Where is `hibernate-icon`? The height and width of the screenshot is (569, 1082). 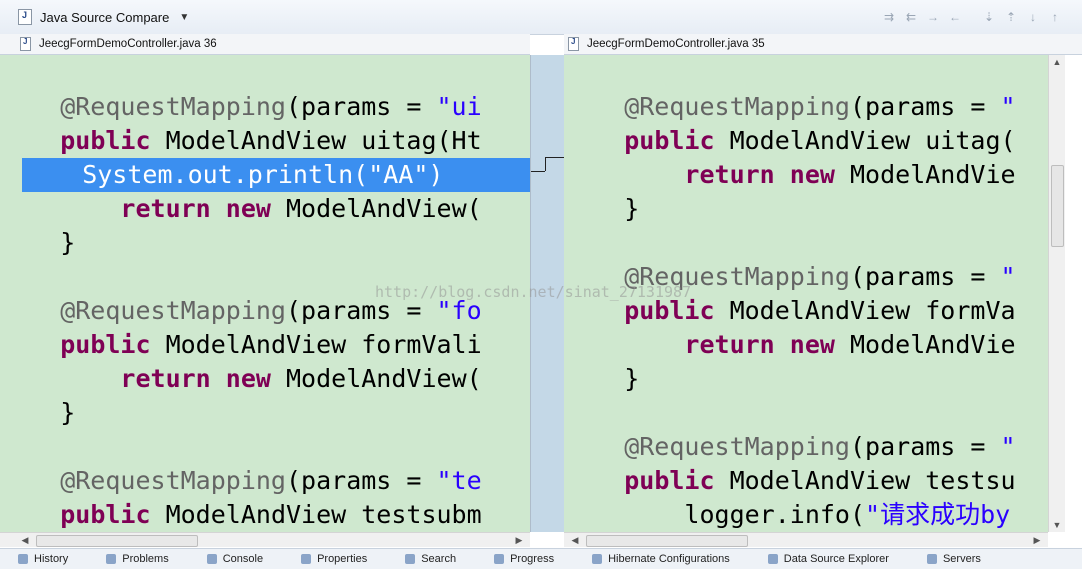 hibernate-icon is located at coordinates (597, 559).